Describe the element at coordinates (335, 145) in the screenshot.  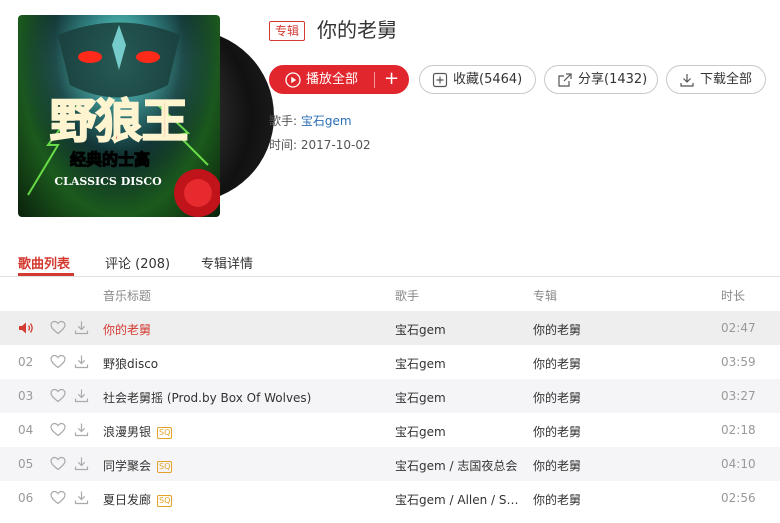
I see `release-date: 2017-10-02` at that location.